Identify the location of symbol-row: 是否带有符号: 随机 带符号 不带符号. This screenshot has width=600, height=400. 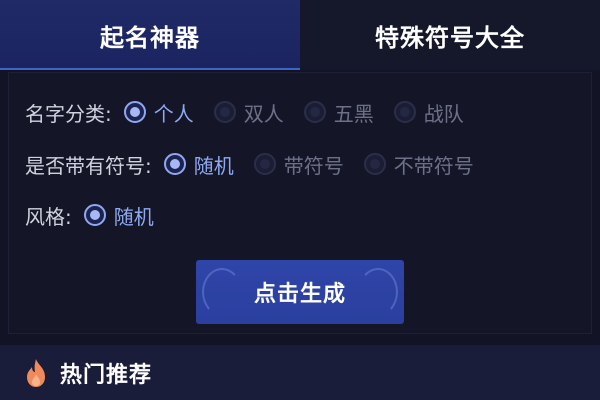
(257, 164).